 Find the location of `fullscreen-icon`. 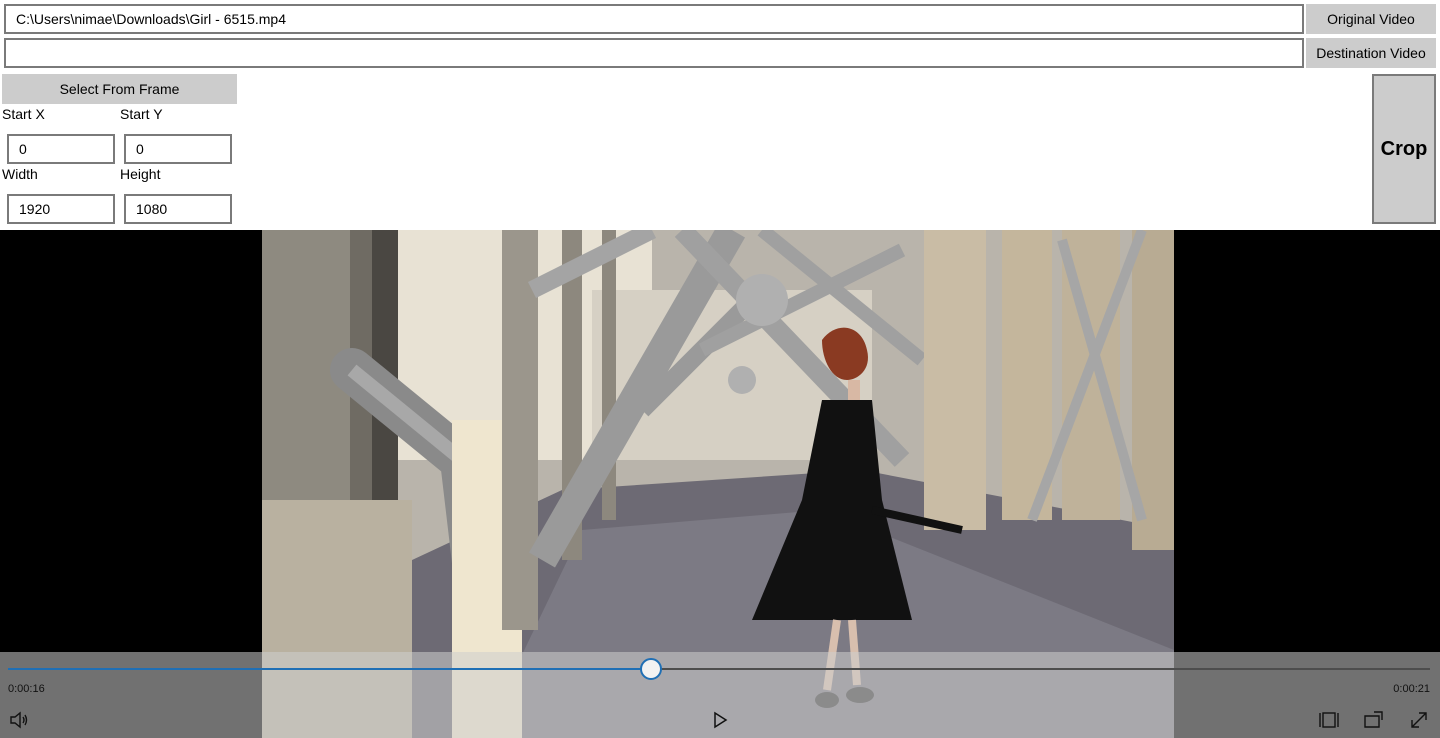

fullscreen-icon is located at coordinates (1419, 720).